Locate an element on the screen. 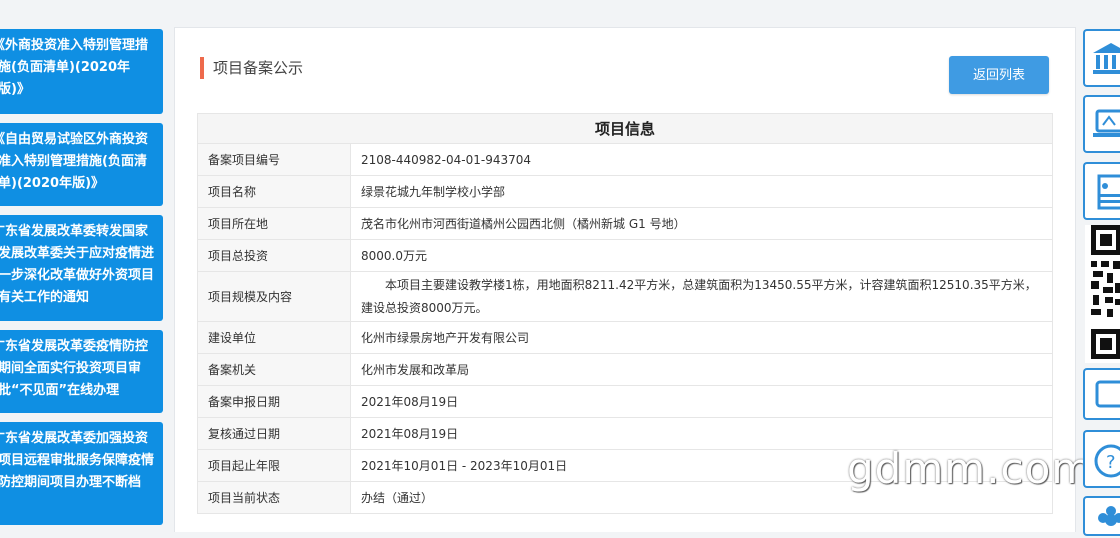  bank-icon is located at coordinates (1101, 58).